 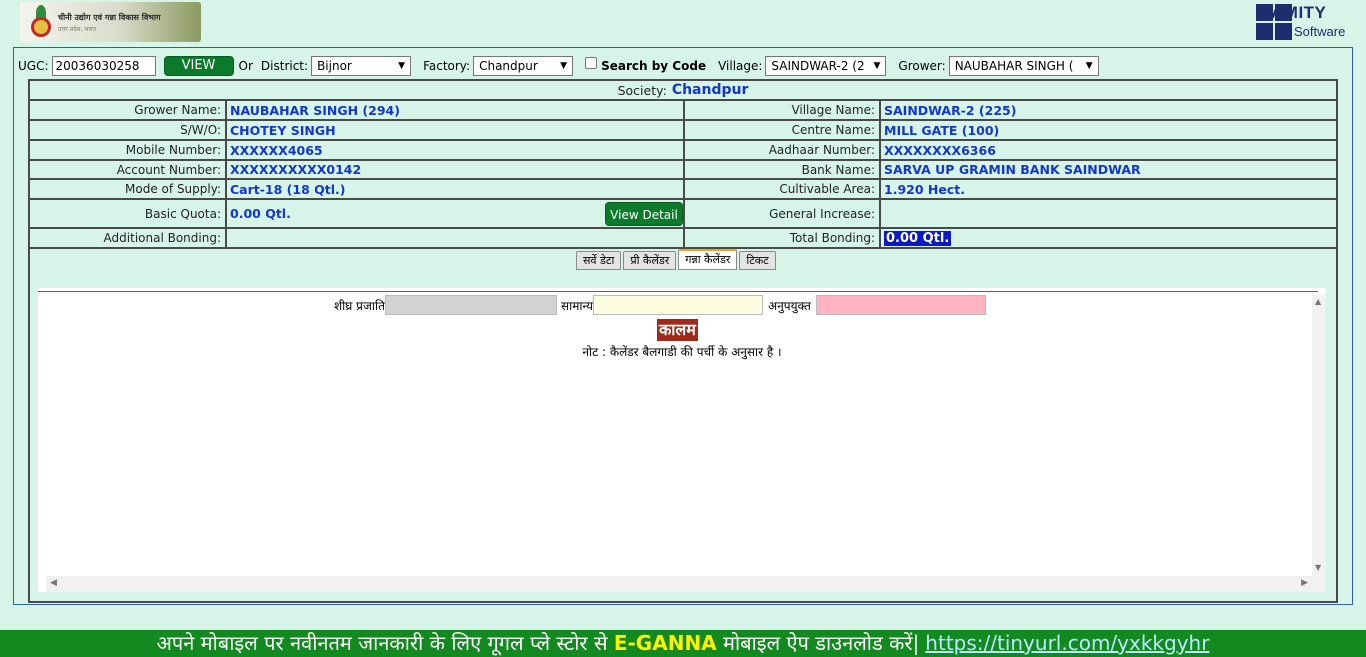 What do you see at coordinates (53, 583) in the screenshot?
I see `scroll-left-icon: ◀` at bounding box center [53, 583].